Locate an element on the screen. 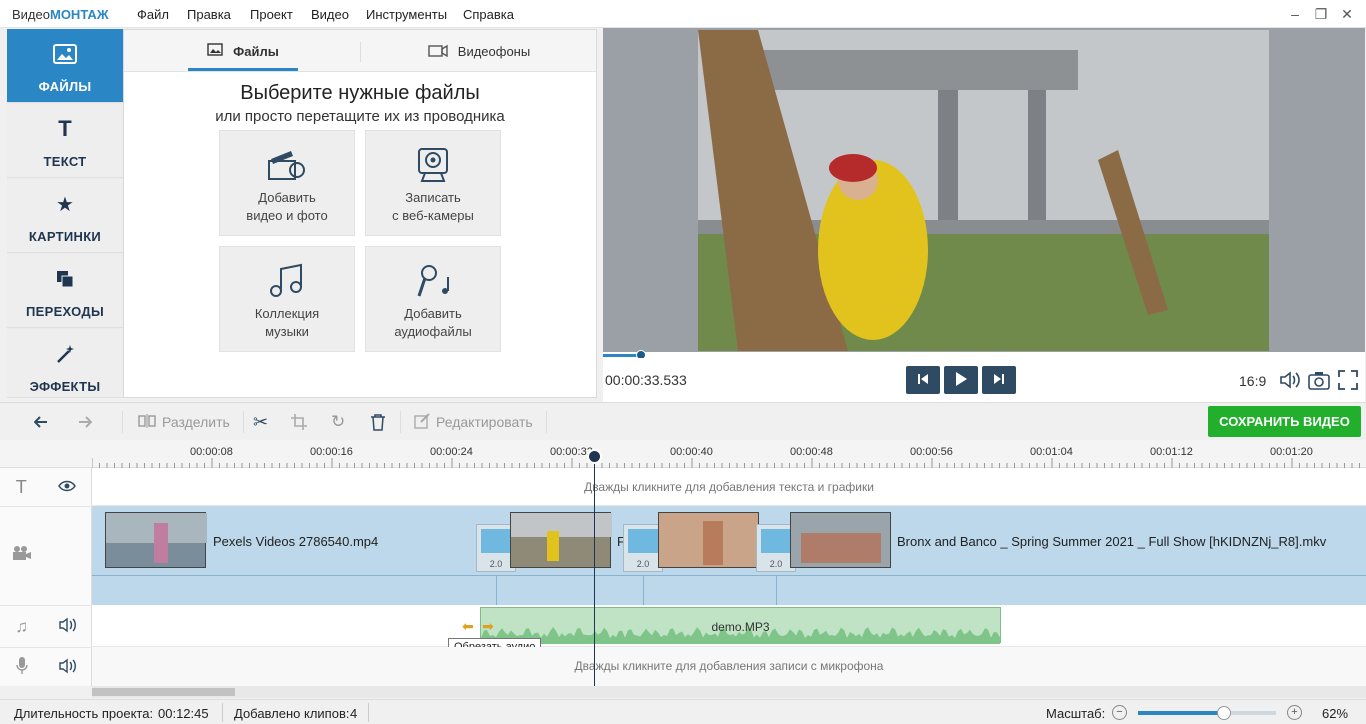 The width and height of the screenshot is (1366, 724). sidebar-item-text: T ТЕКСТ is located at coordinates (65, 141).